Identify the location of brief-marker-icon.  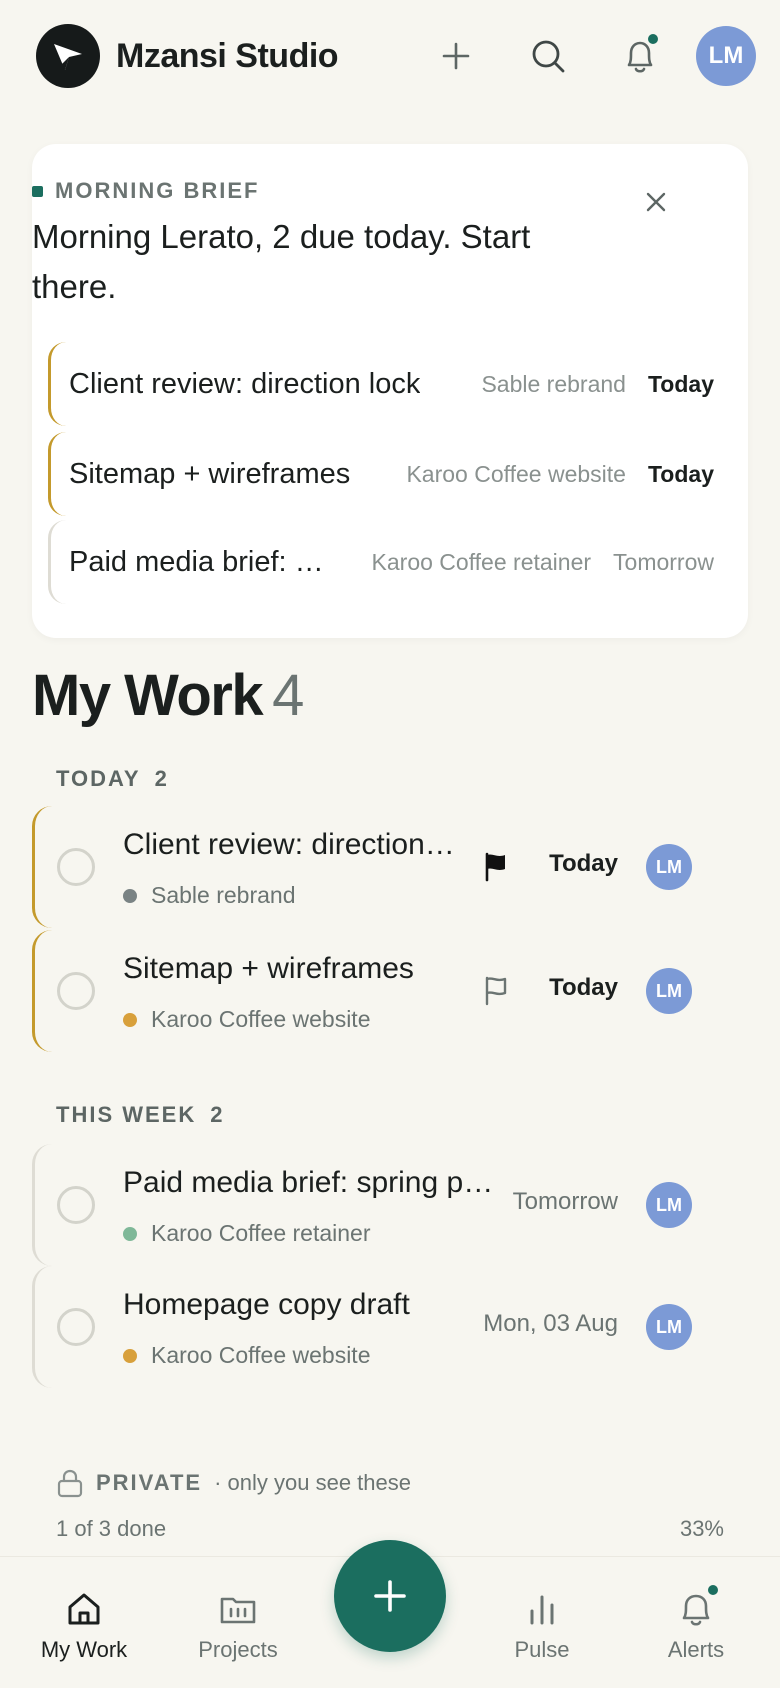
(37, 191).